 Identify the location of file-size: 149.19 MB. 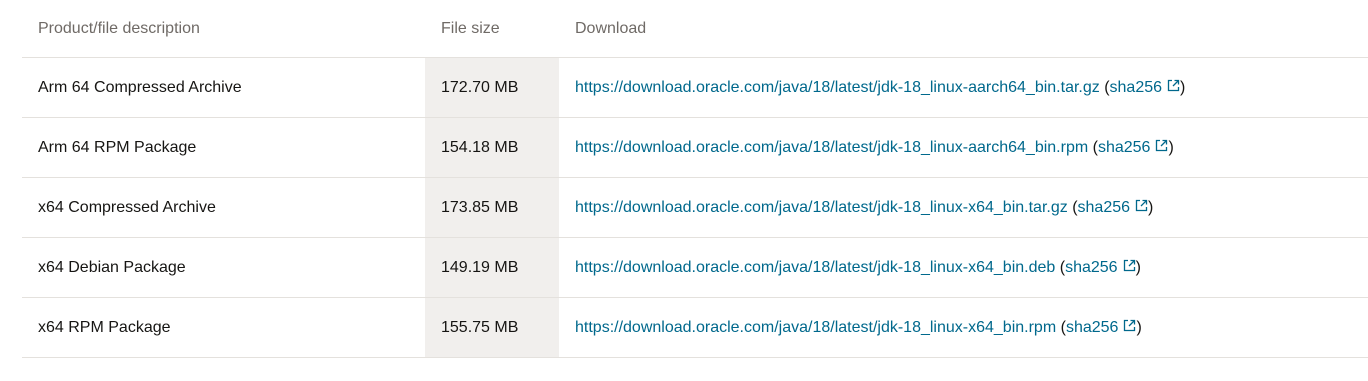
(492, 267).